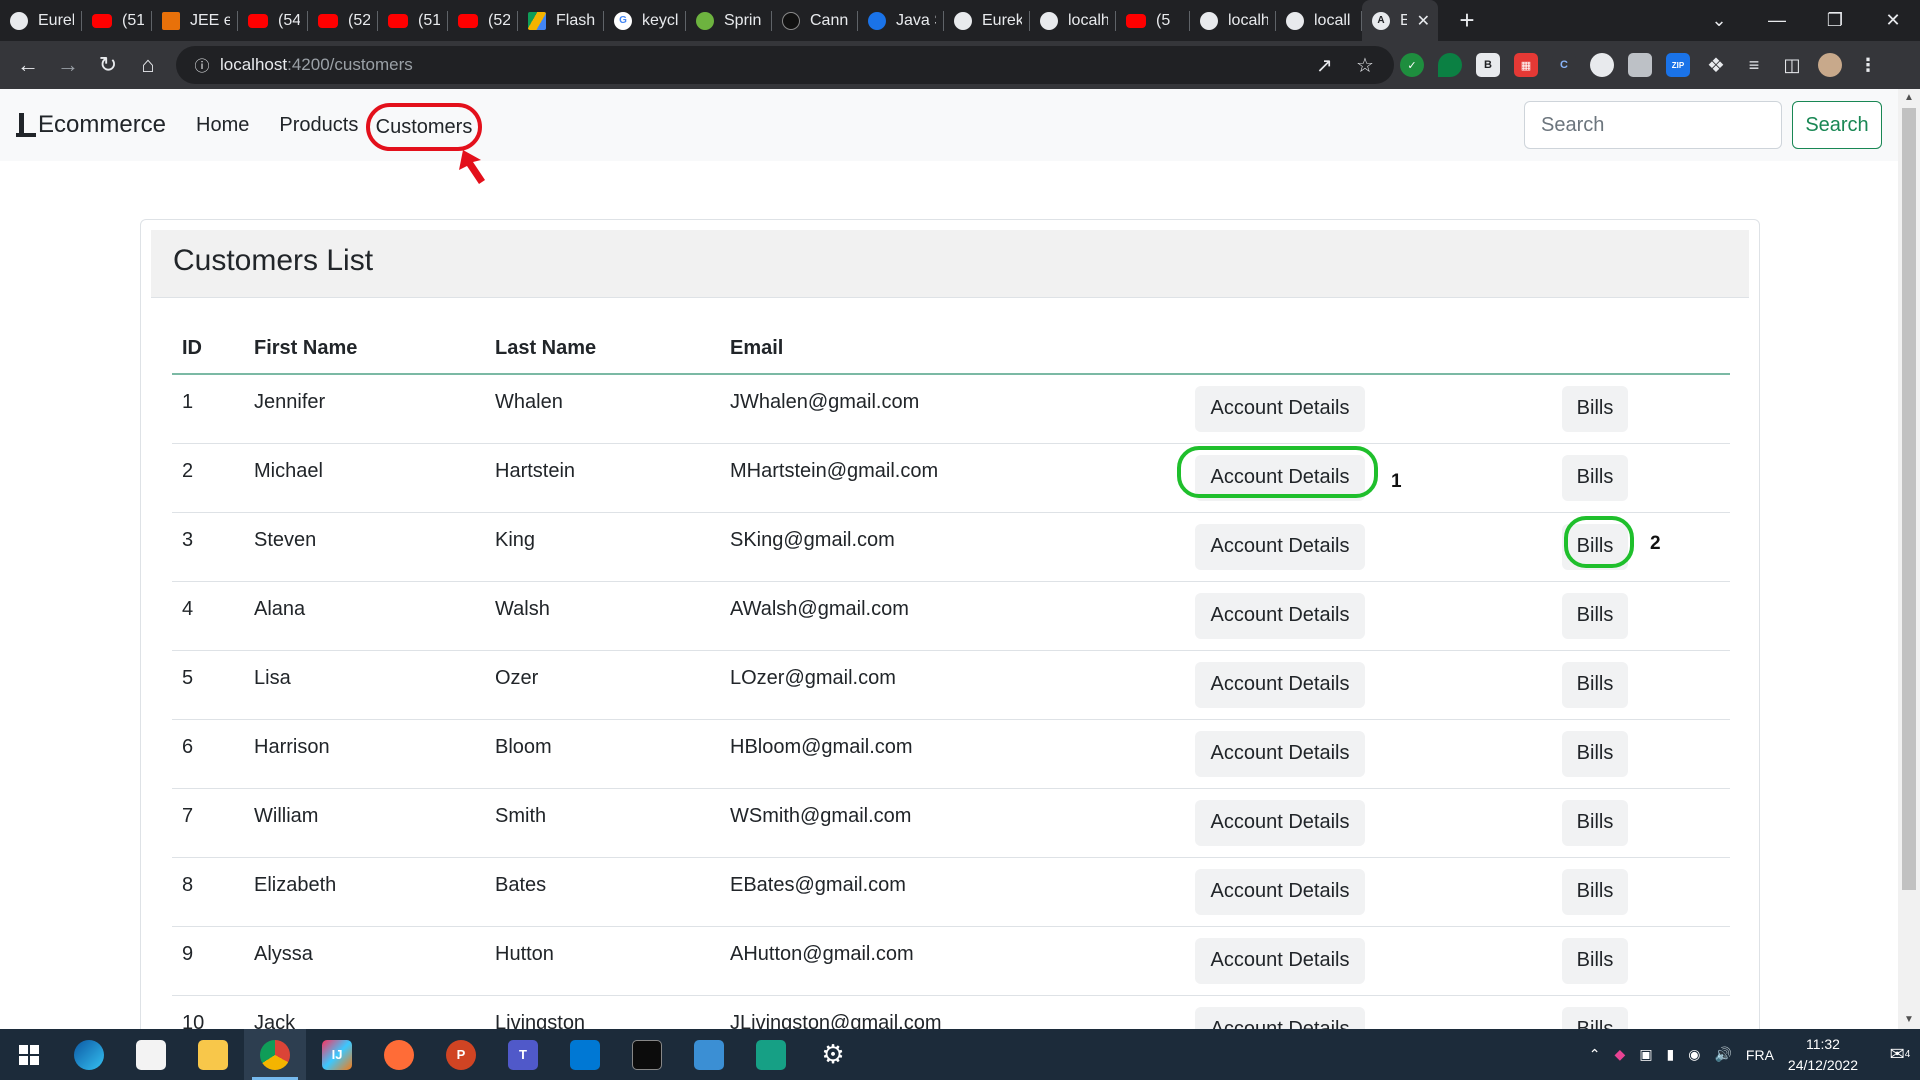 This screenshot has height=1080, width=1920. I want to click on new-tab-button: +, so click(1467, 20).